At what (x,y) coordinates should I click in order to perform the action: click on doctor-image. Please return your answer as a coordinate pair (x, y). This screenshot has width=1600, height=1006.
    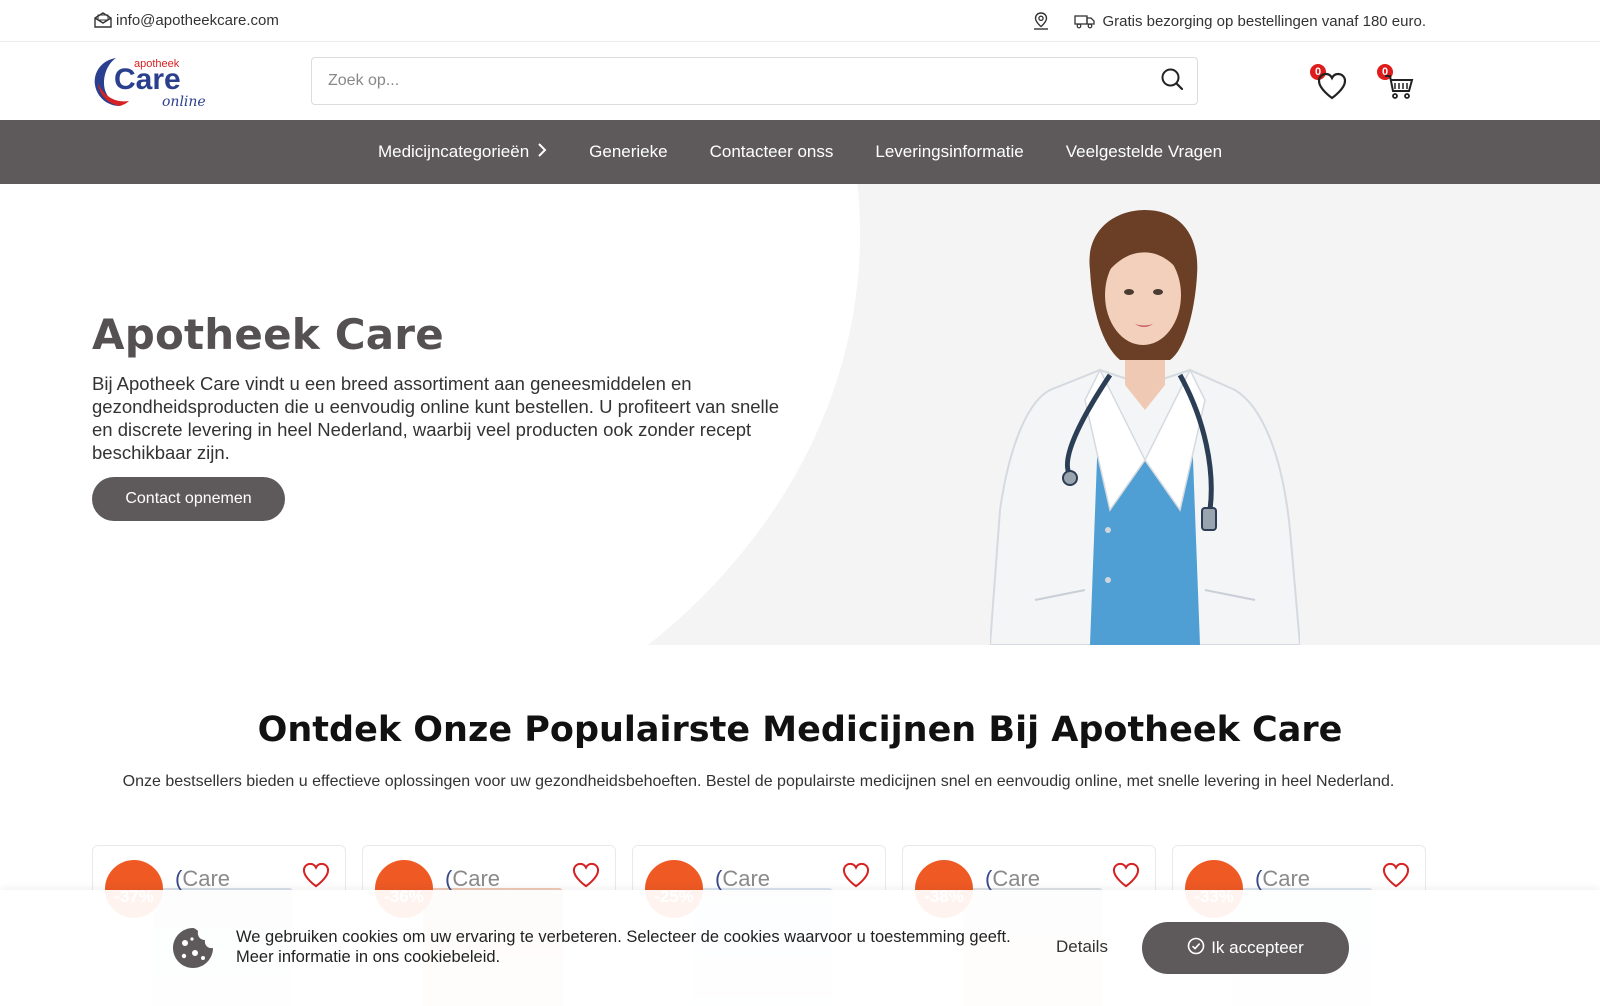
    Looking at the image, I should click on (1145, 427).